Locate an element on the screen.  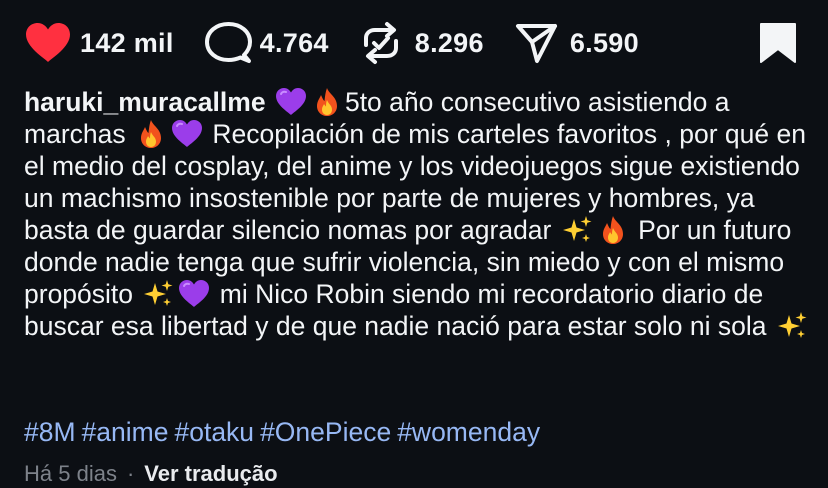
like-action: 142 mil is located at coordinates (99, 43).